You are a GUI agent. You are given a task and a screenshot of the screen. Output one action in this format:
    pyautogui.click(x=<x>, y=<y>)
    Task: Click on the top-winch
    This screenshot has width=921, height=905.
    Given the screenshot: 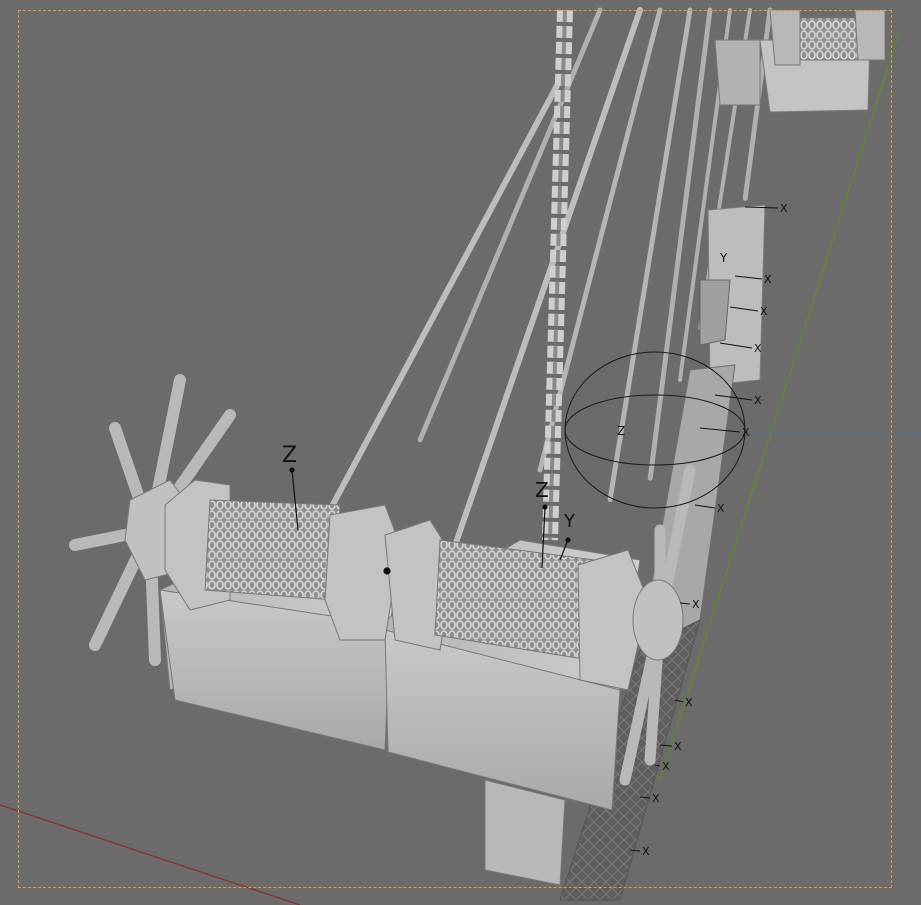 What is the action you would take?
    pyautogui.click(x=800, y=61)
    